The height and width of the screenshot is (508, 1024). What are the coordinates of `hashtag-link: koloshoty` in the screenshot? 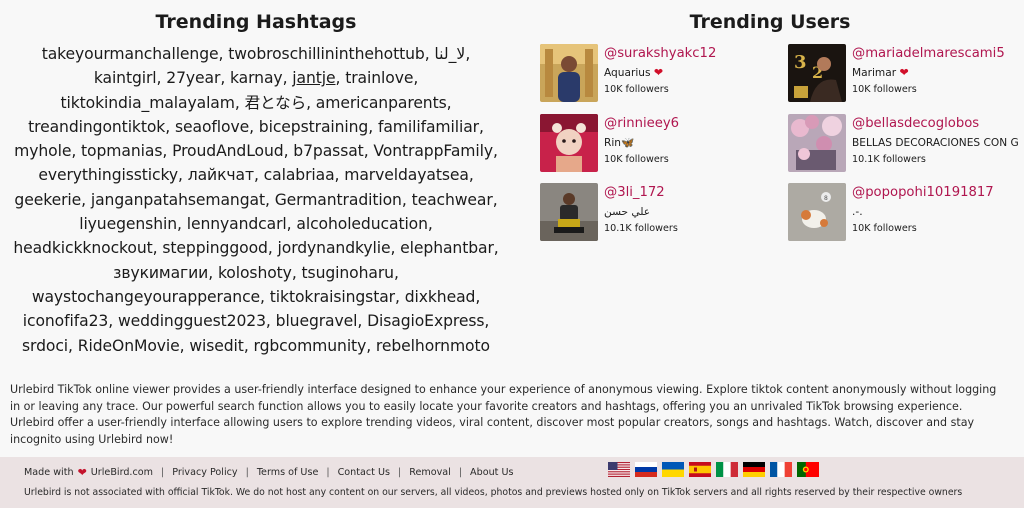 It's located at (255, 273).